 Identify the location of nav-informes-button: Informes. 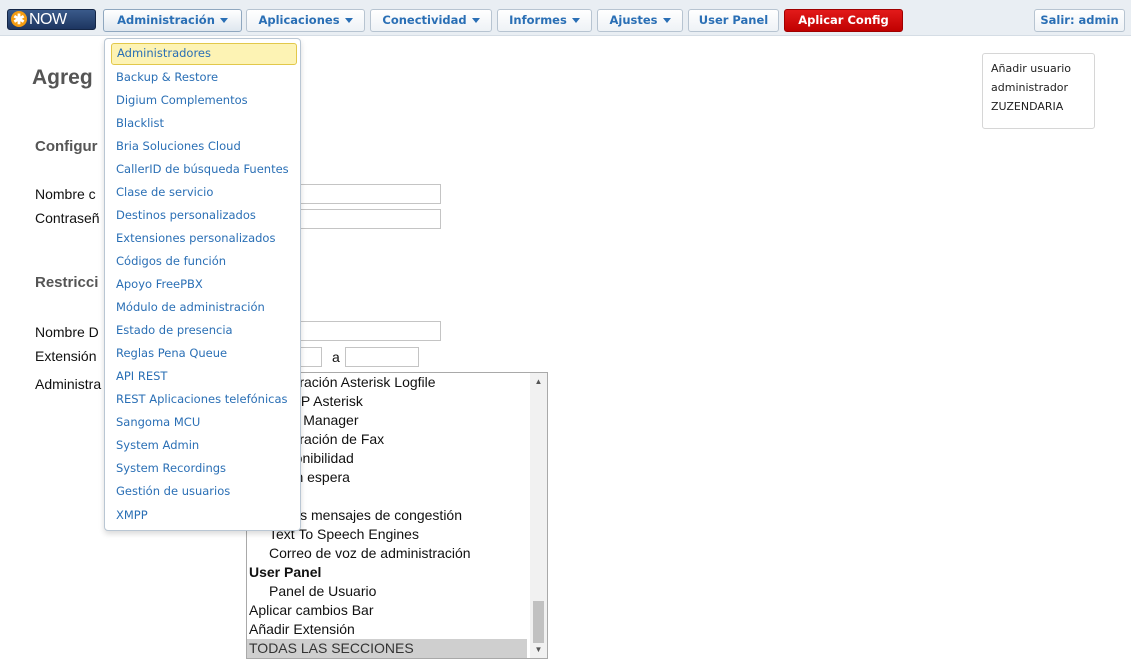
(544, 20).